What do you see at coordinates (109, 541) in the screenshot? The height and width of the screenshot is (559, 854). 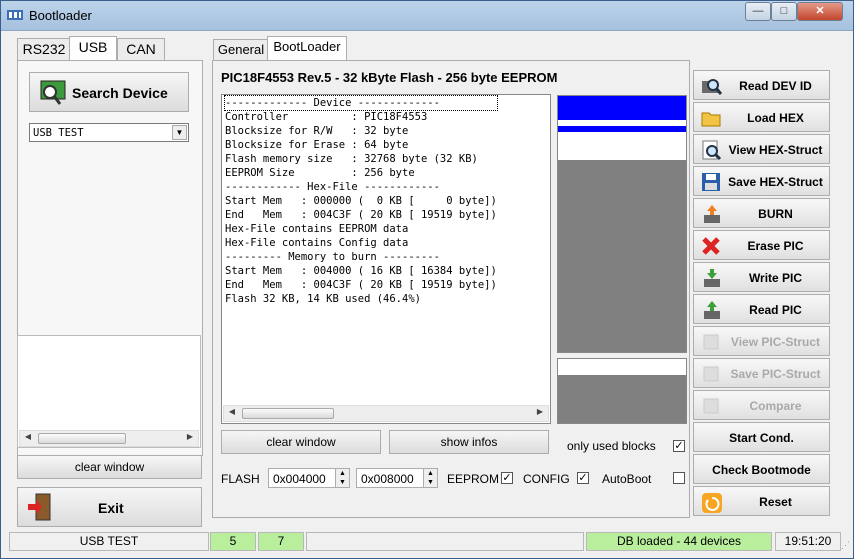 I see `status-device: USB TEST` at bounding box center [109, 541].